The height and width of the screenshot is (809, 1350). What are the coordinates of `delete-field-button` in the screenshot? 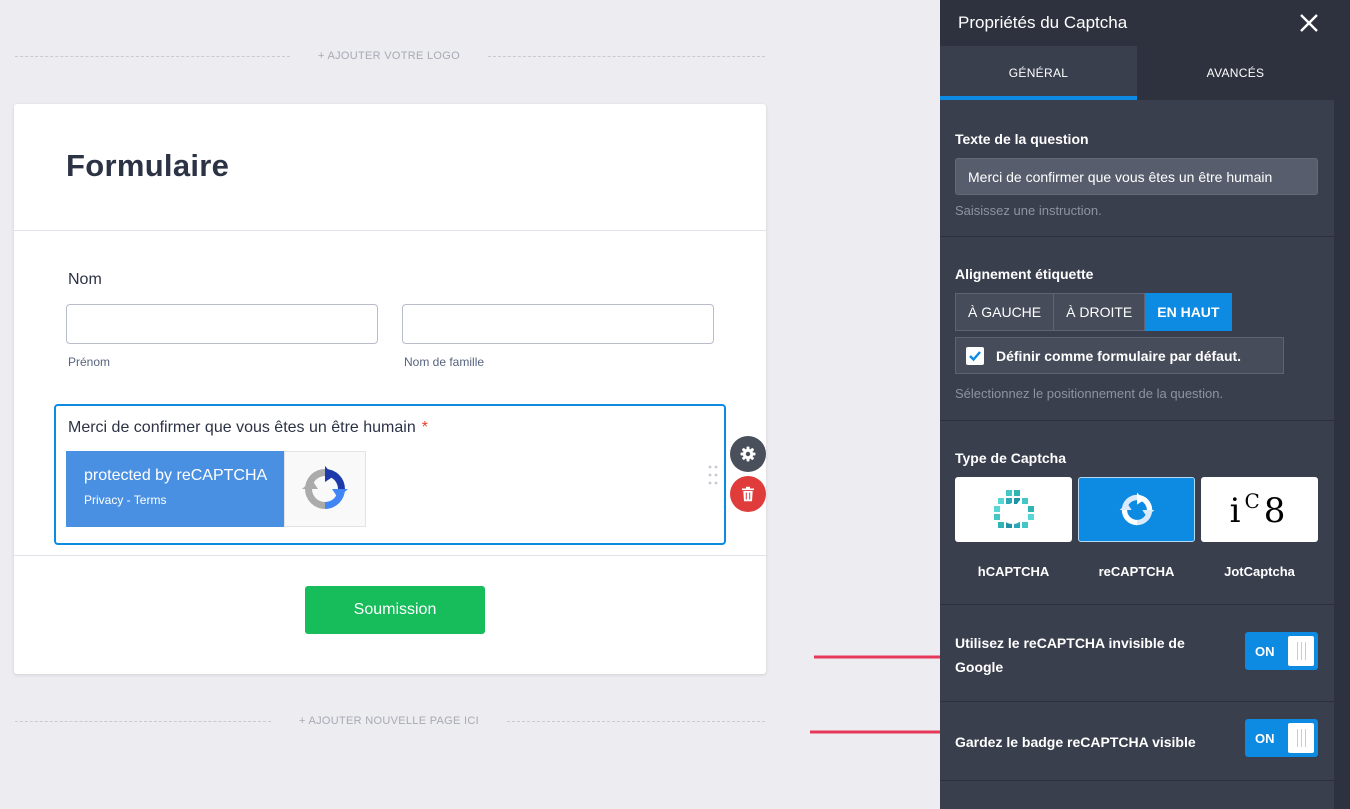 It's located at (748, 494).